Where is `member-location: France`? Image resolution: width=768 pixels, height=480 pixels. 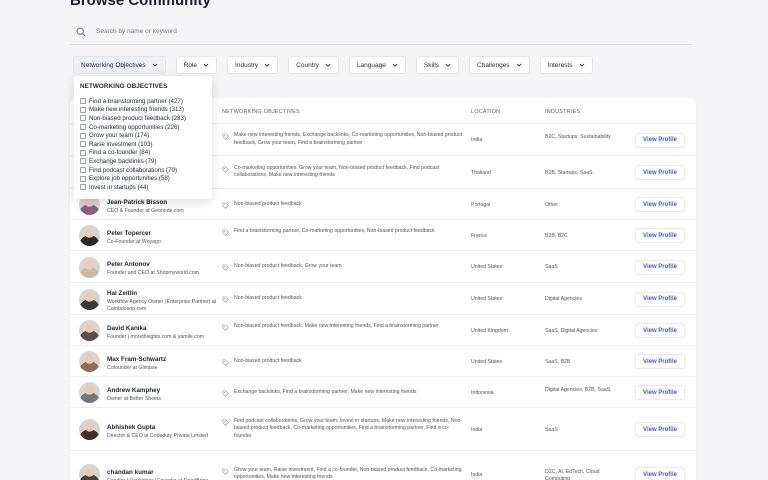 member-location: France is located at coordinates (479, 235).